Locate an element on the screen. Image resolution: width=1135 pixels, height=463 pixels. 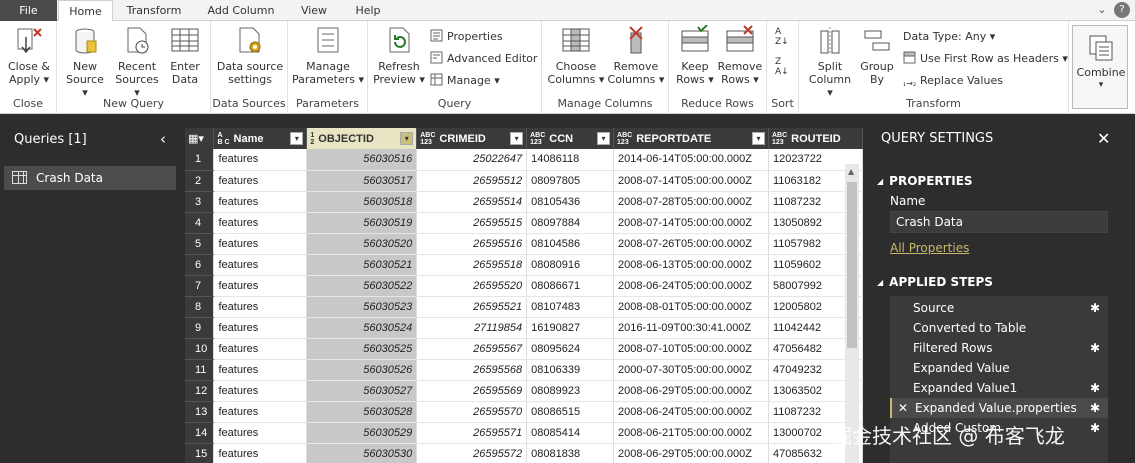
column-header-ccn: ABC 123 CCN ▾ is located at coordinates (570, 138).